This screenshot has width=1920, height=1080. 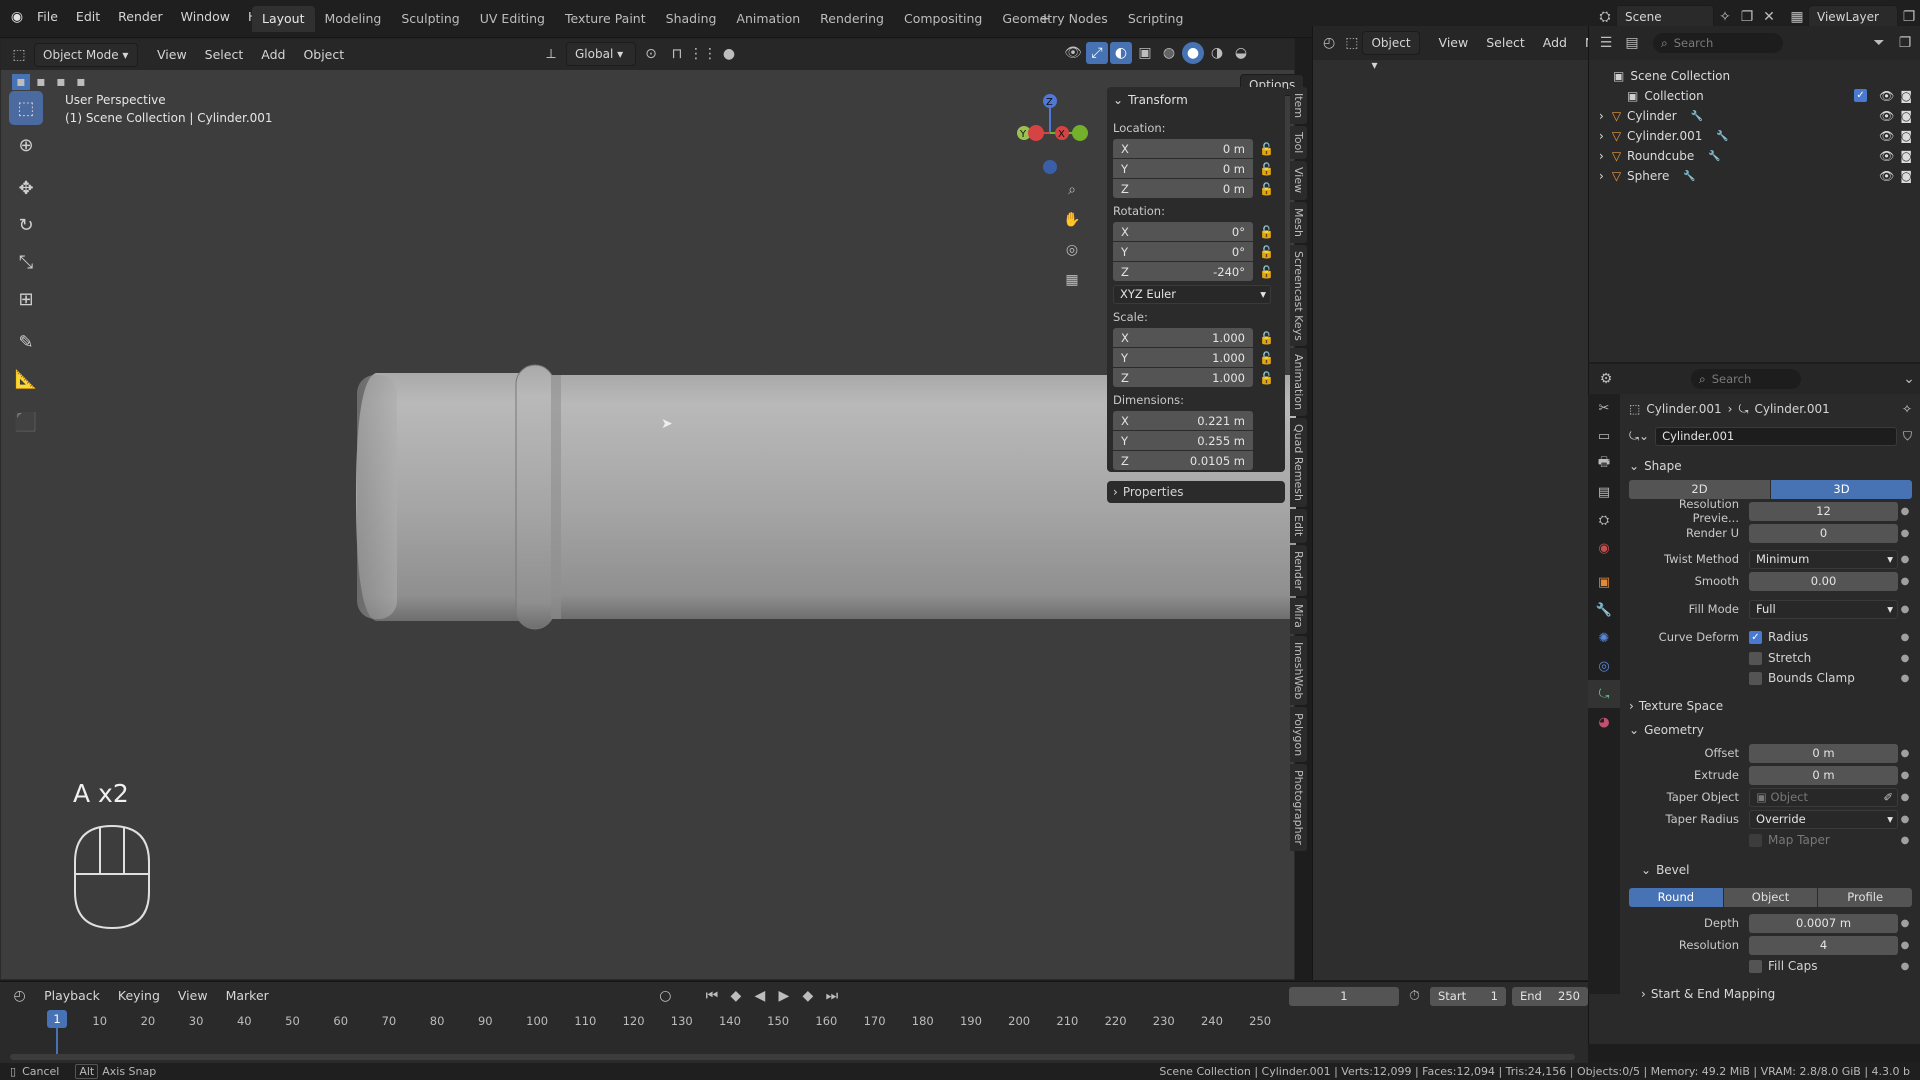 I want to click on outliner-search: ⌕ Search, so click(x=1718, y=43).